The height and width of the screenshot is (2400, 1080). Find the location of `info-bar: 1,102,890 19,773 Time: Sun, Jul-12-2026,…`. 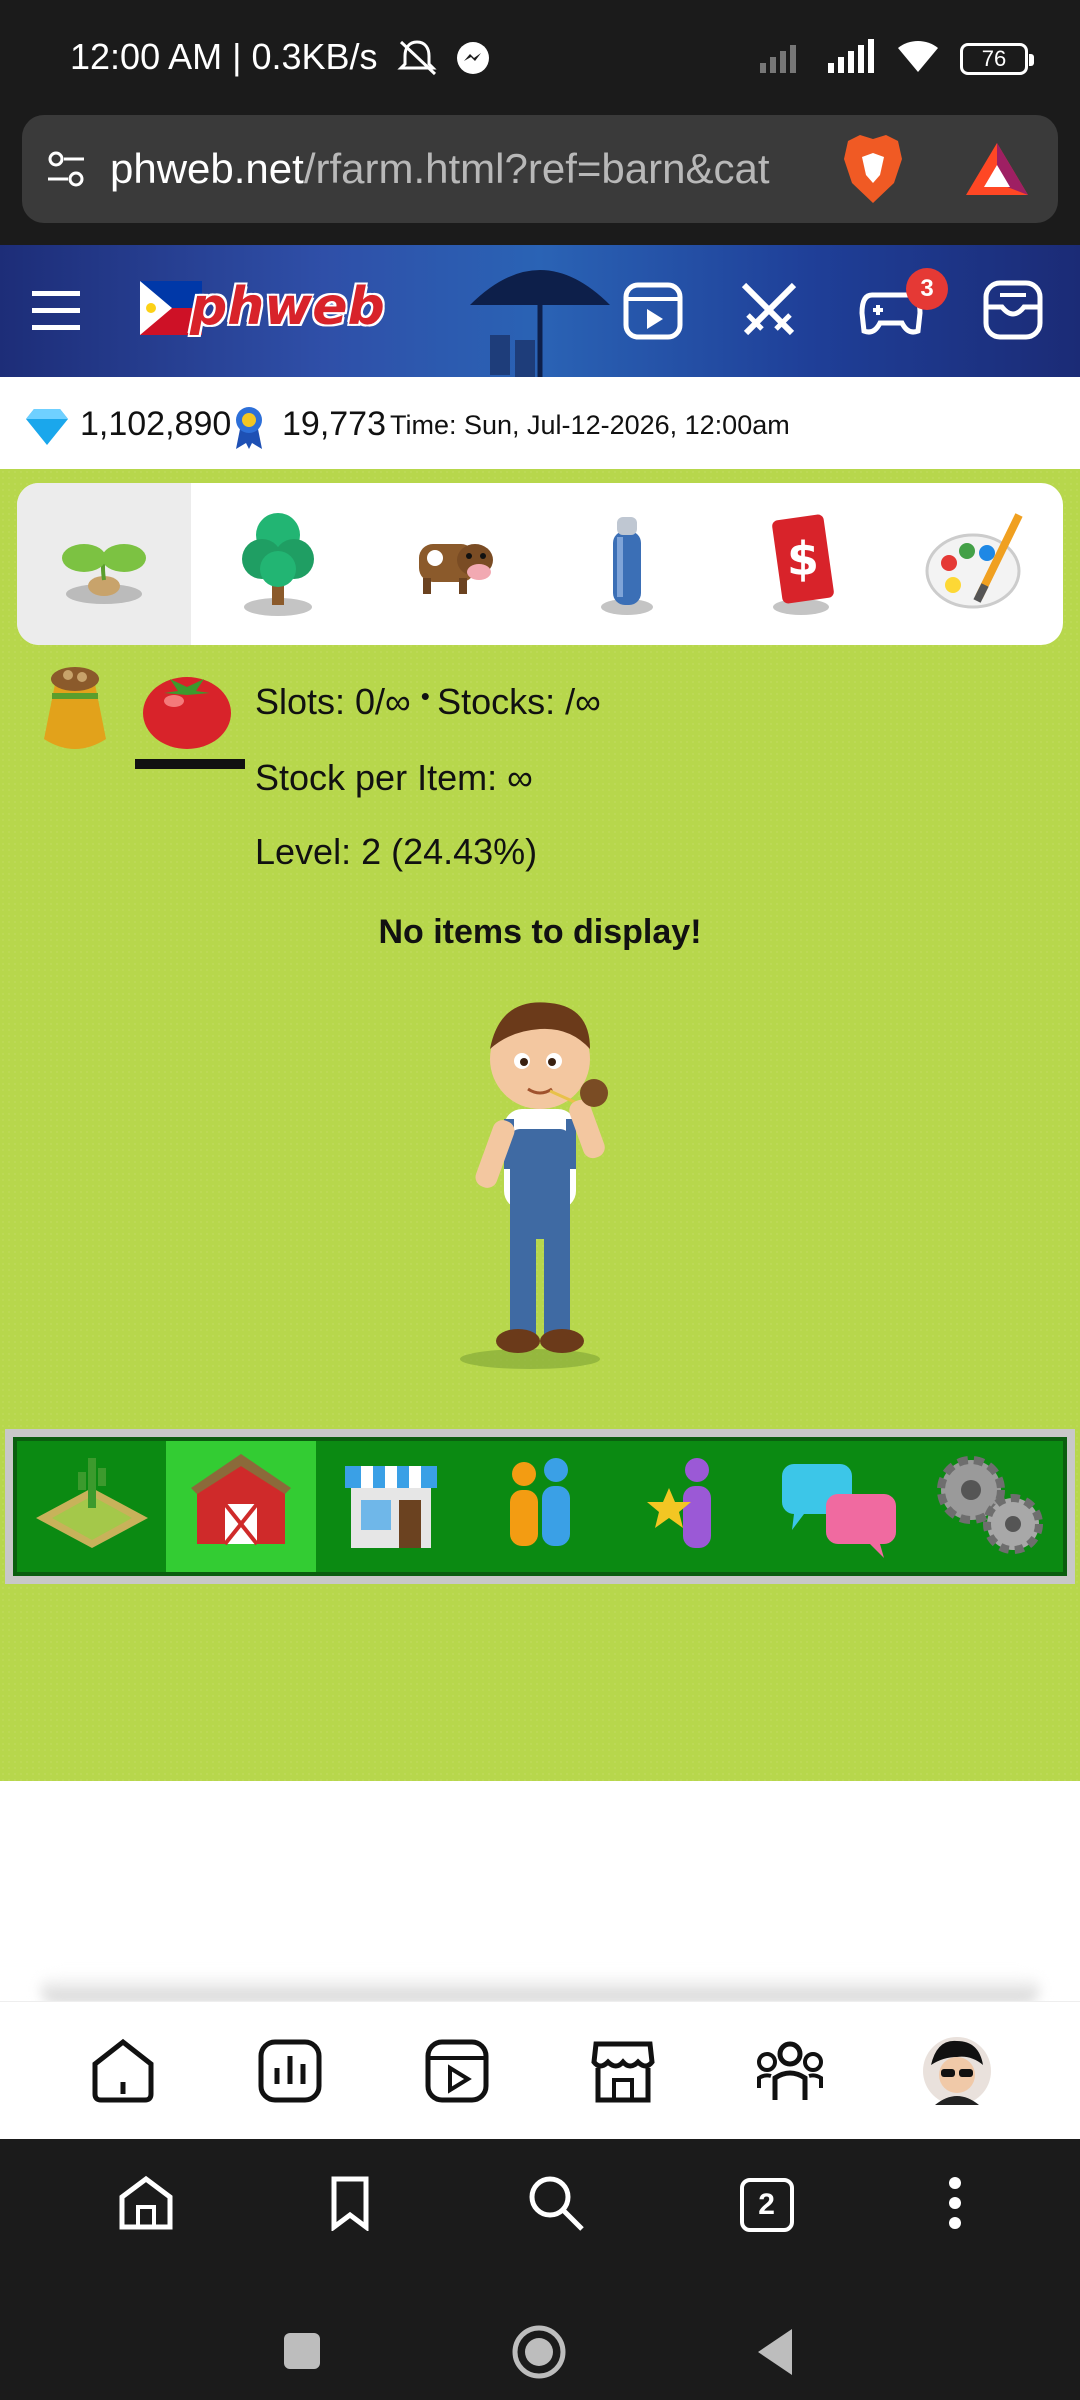

info-bar: 1,102,890 19,773 Time: Sun, Jul-12-2026,… is located at coordinates (540, 423).